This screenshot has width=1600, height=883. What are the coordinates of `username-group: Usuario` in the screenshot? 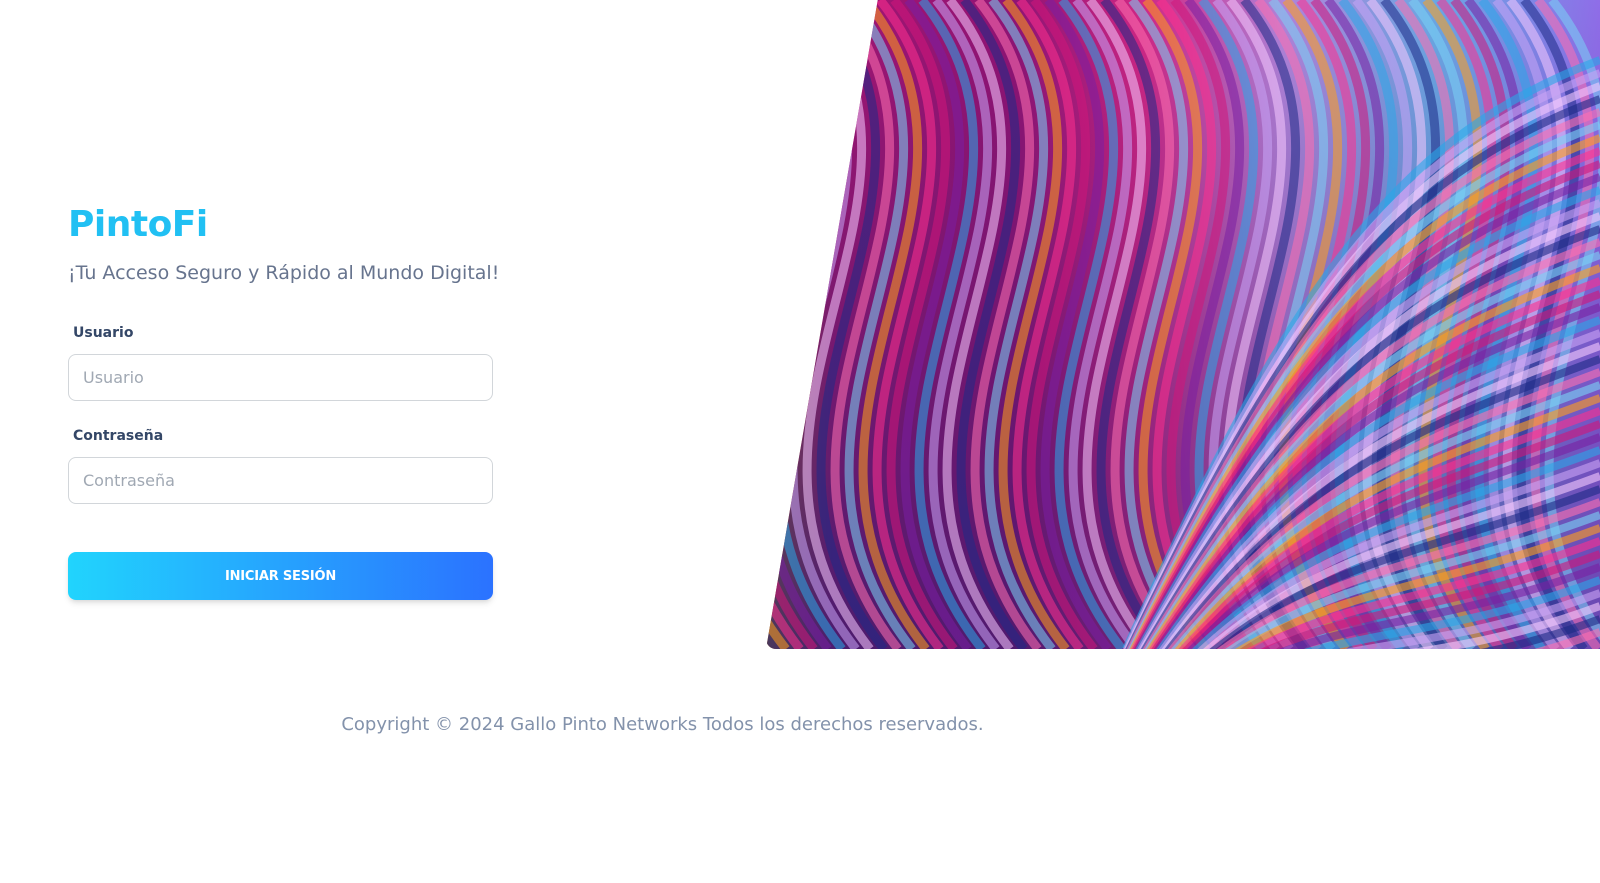 It's located at (280, 360).